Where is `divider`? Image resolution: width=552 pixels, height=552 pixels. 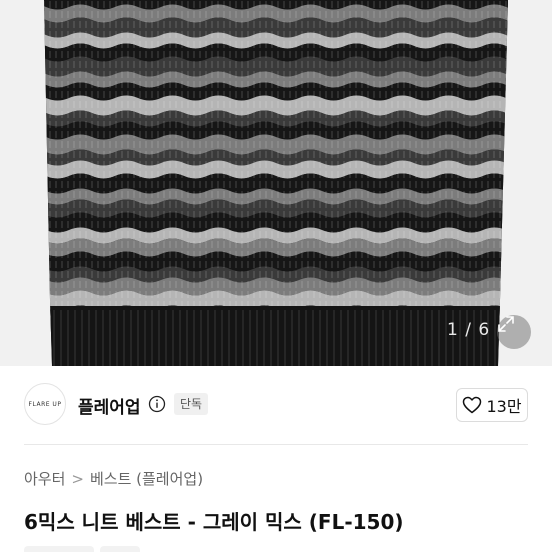 divider is located at coordinates (276, 444).